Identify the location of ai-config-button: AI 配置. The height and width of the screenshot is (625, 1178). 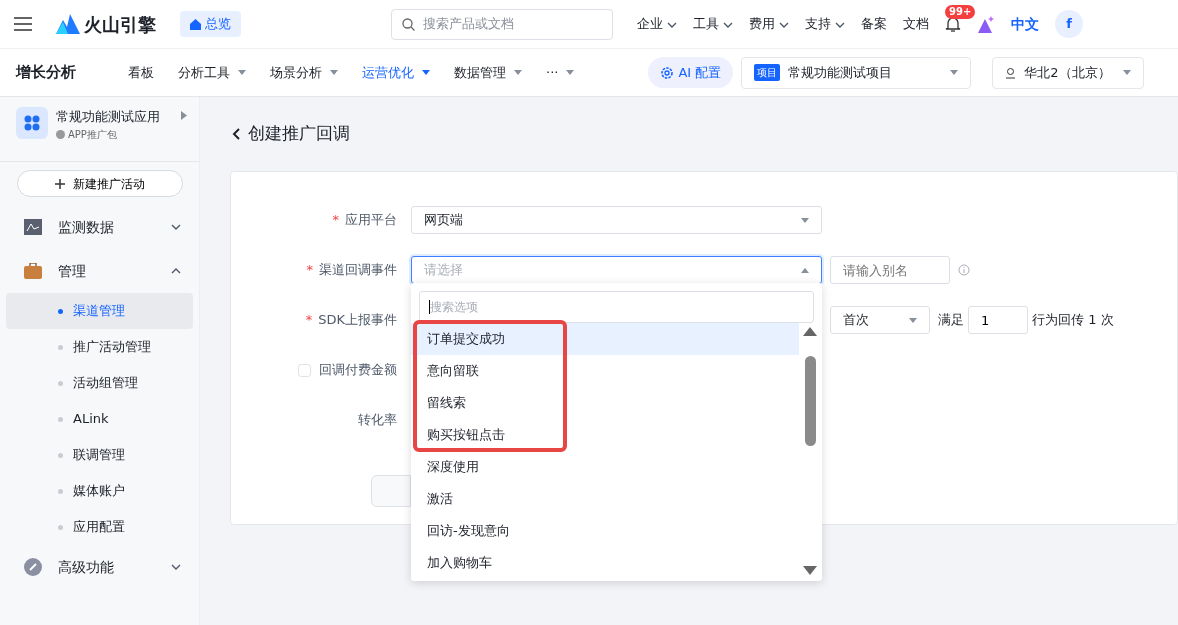
(691, 72).